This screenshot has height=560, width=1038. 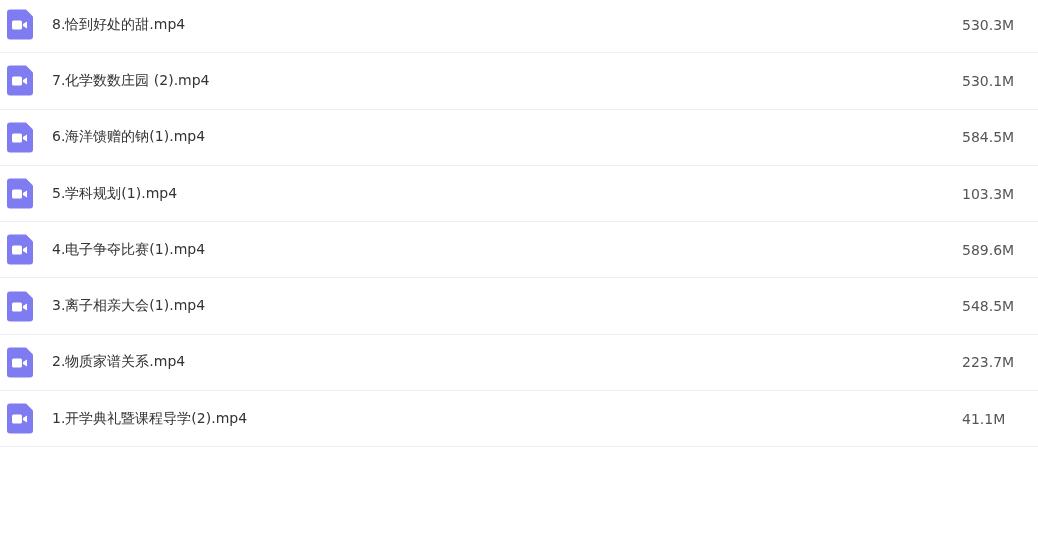 I want to click on file-size: 548.5M, so click(x=989, y=306).